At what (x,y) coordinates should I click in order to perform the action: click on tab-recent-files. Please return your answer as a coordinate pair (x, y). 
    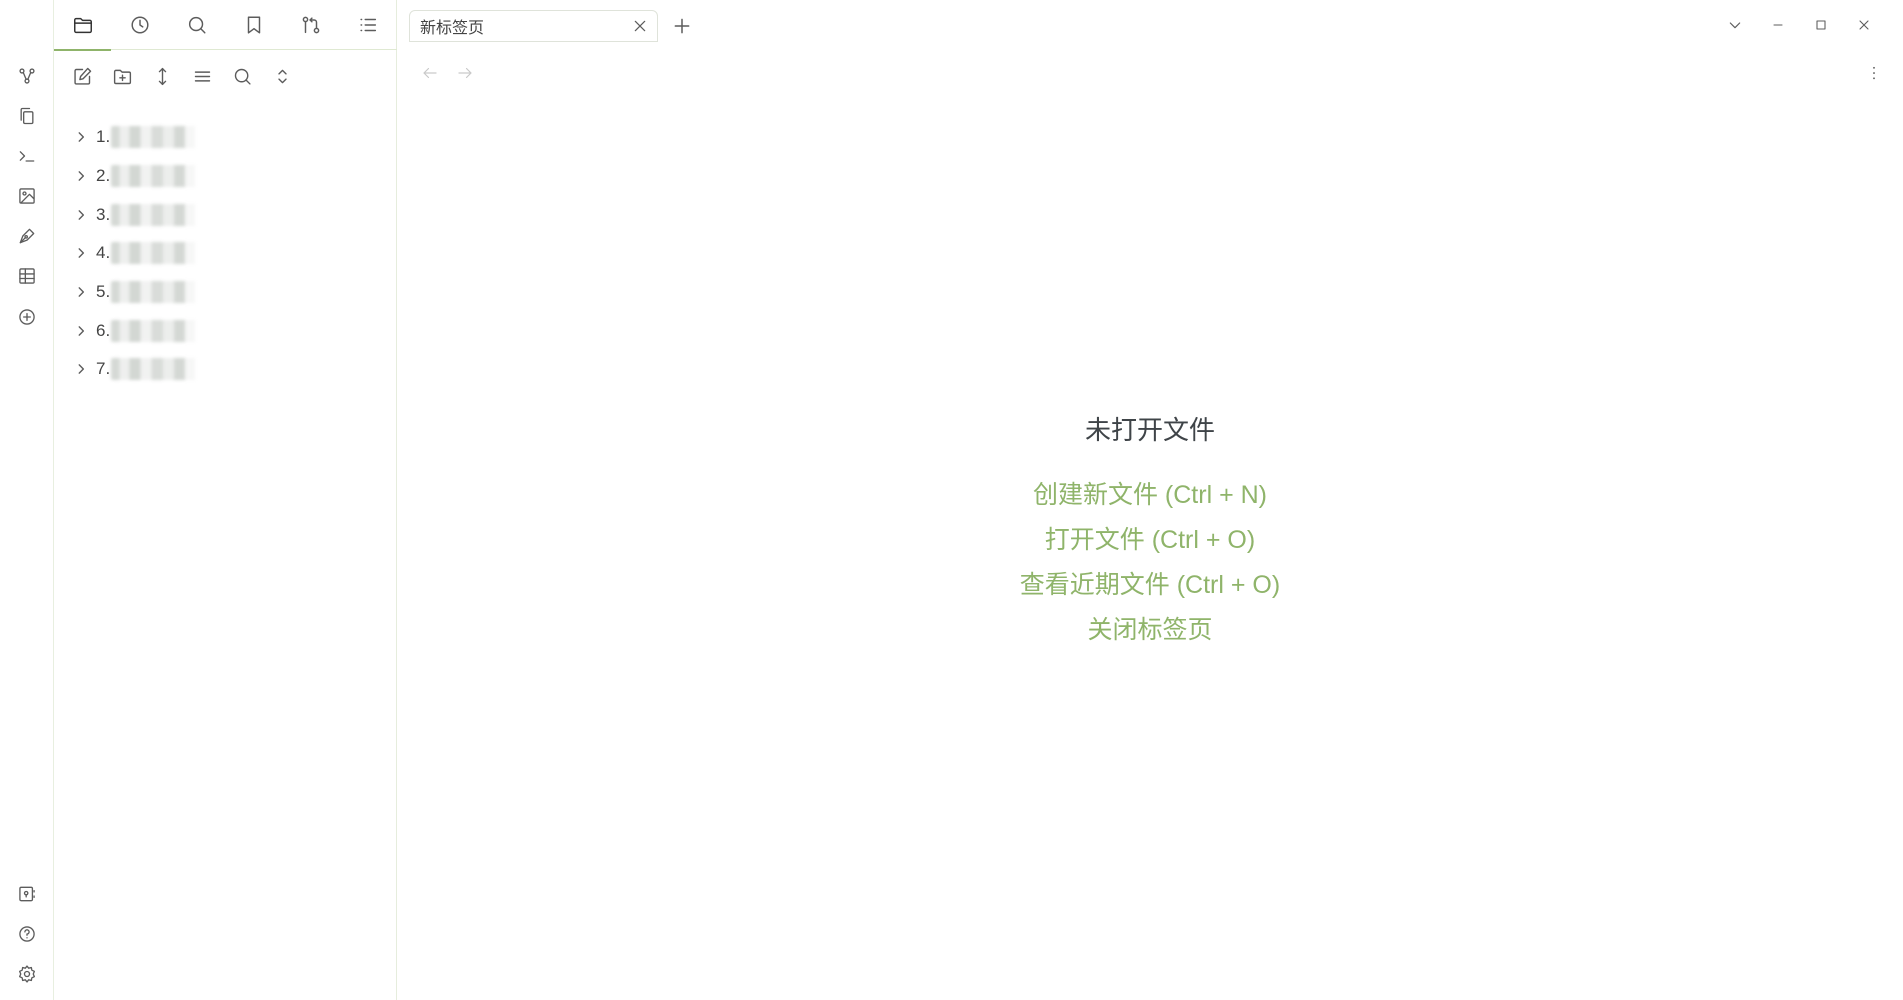
    Looking at the image, I should click on (139, 25).